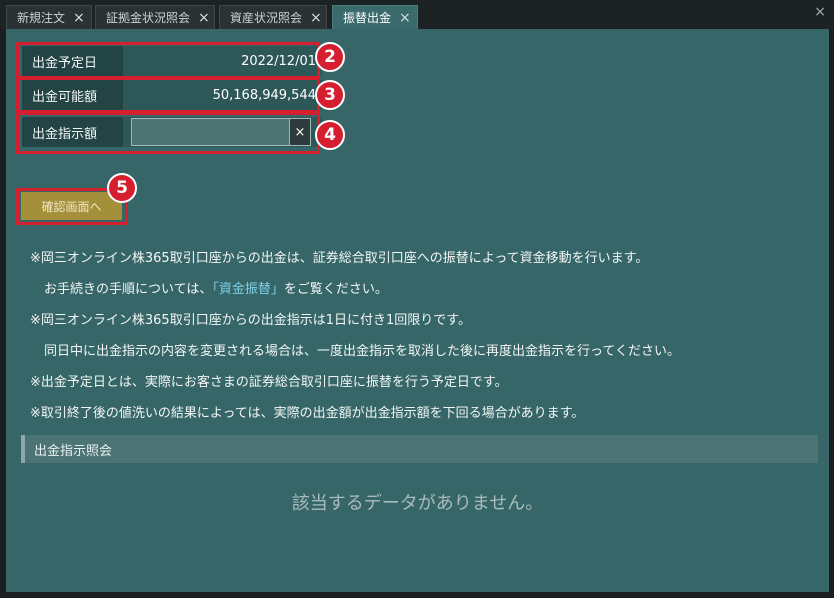 The image size is (834, 598). What do you see at coordinates (122, 188) in the screenshot?
I see `annotation-badge-5: 5` at bounding box center [122, 188].